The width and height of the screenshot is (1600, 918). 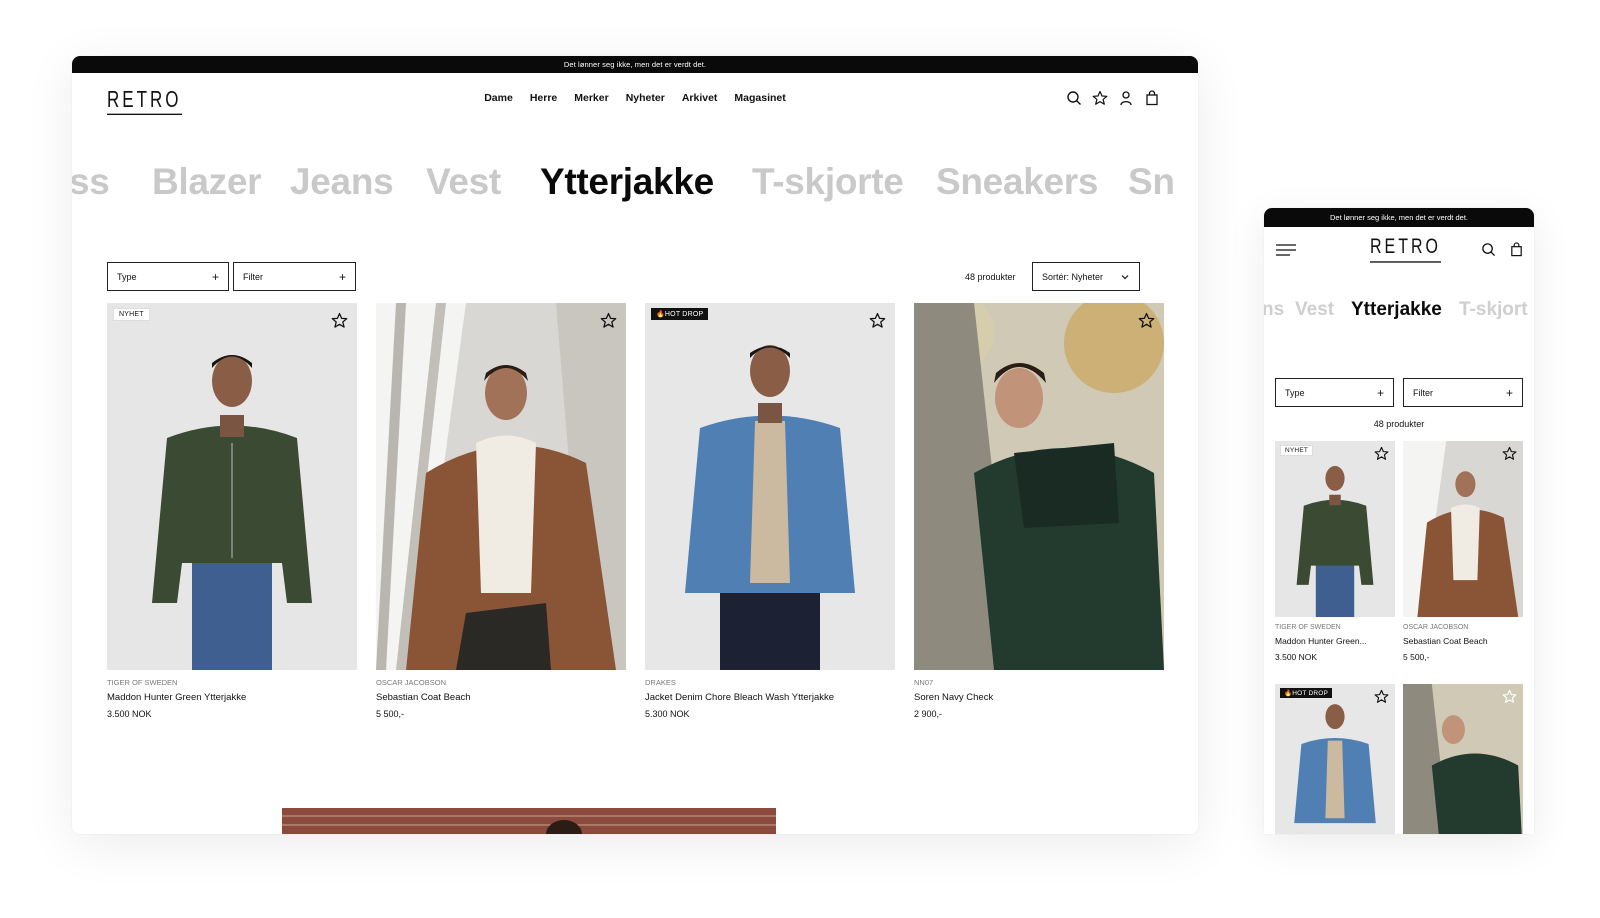 I want to click on category-carousel: ns Vest Ytterjakke T-skjort, so click(x=1399, y=308).